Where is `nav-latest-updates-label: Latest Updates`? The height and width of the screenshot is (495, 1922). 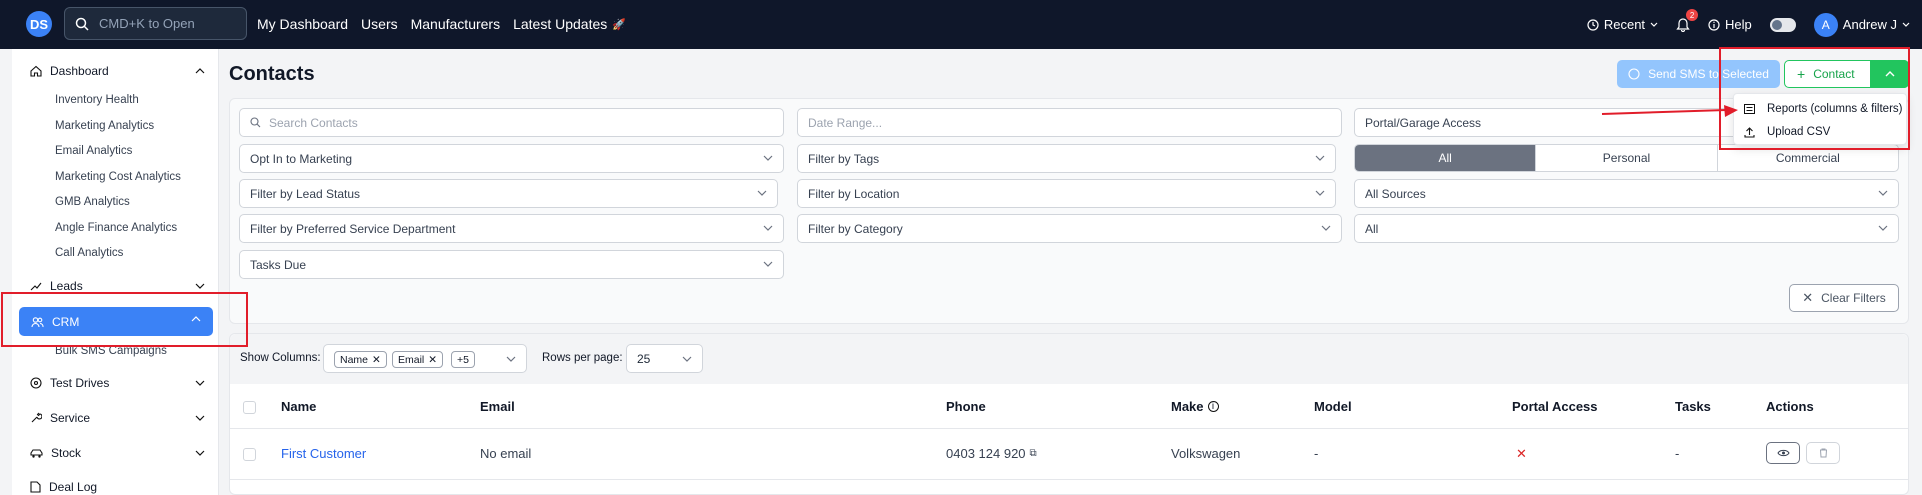
nav-latest-updates-label: Latest Updates is located at coordinates (560, 24).